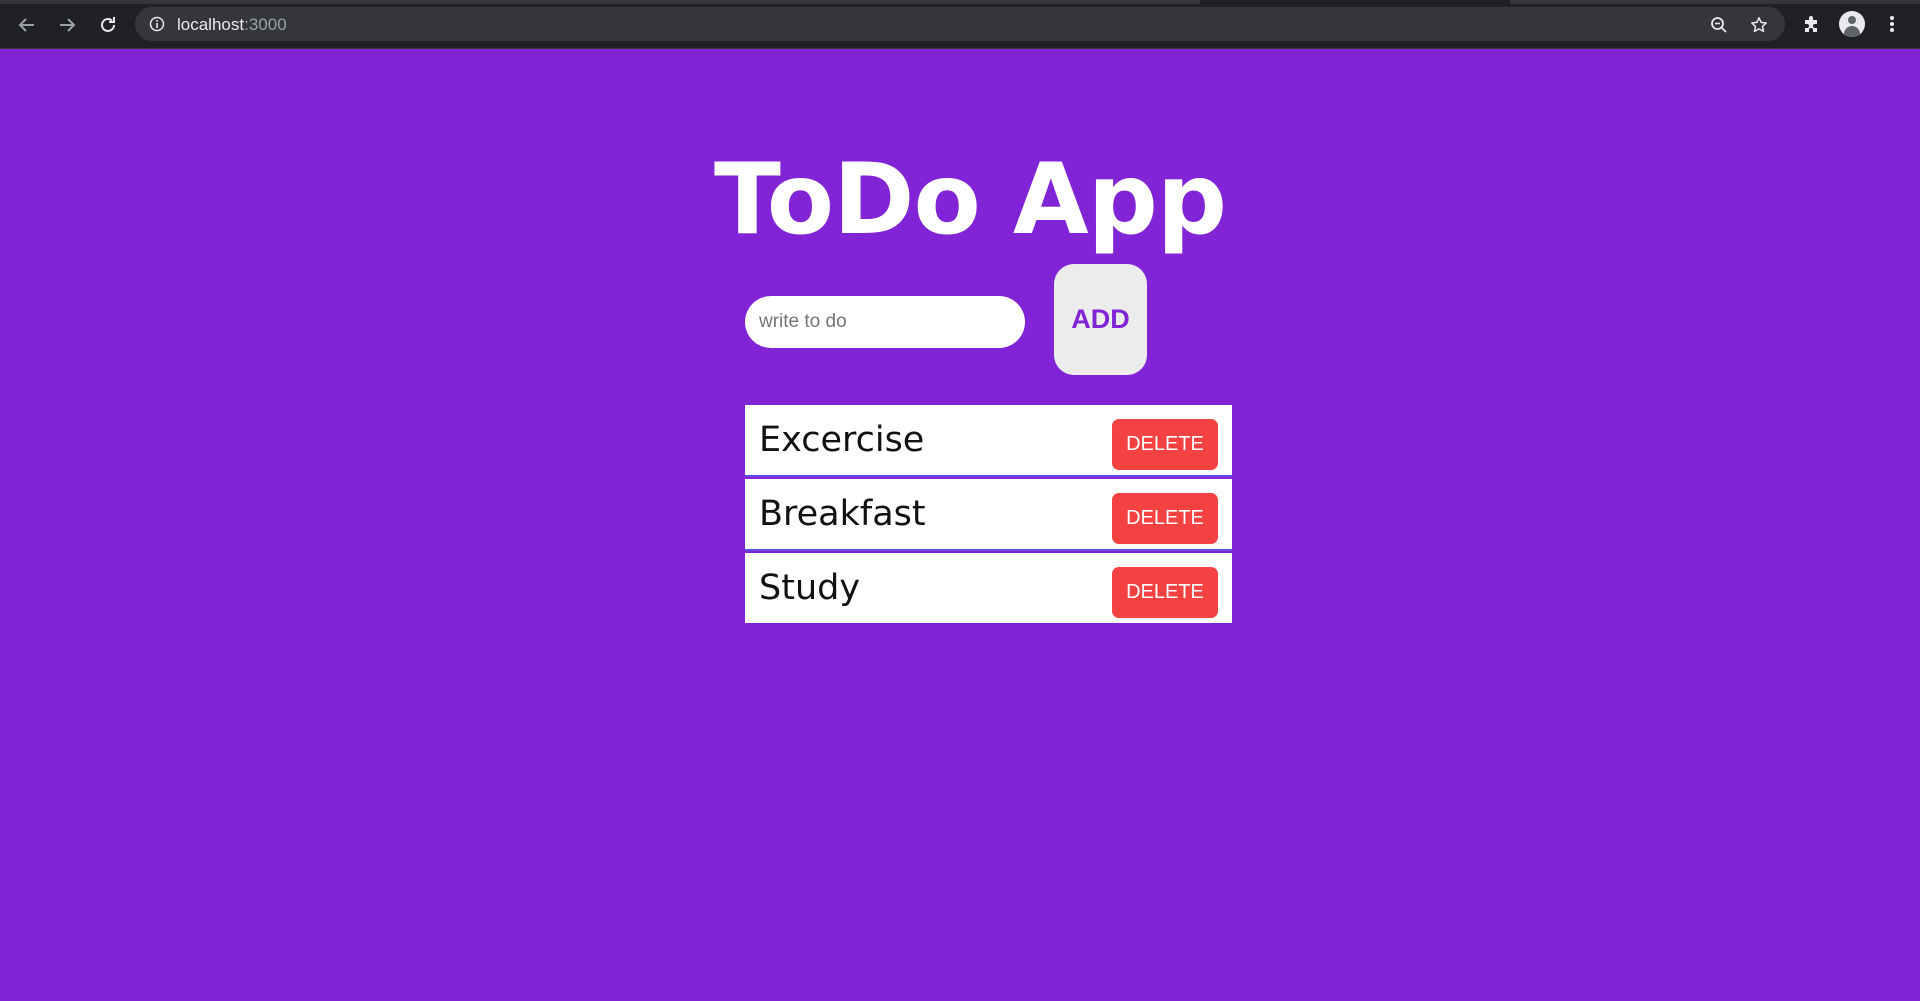  What do you see at coordinates (265, 24) in the screenshot?
I see `url-port: :3000` at bounding box center [265, 24].